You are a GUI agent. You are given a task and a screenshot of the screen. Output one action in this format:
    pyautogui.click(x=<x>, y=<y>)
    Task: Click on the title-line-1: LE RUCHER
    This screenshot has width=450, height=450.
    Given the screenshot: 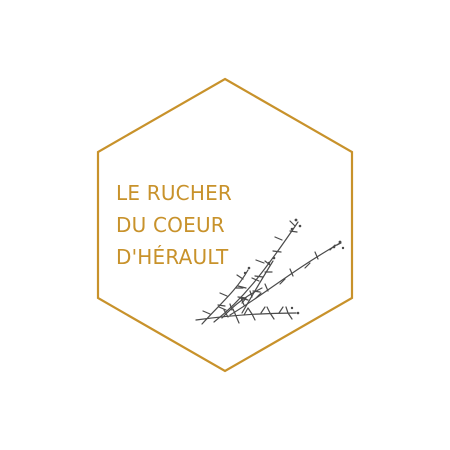 What is the action you would take?
    pyautogui.click(x=174, y=193)
    